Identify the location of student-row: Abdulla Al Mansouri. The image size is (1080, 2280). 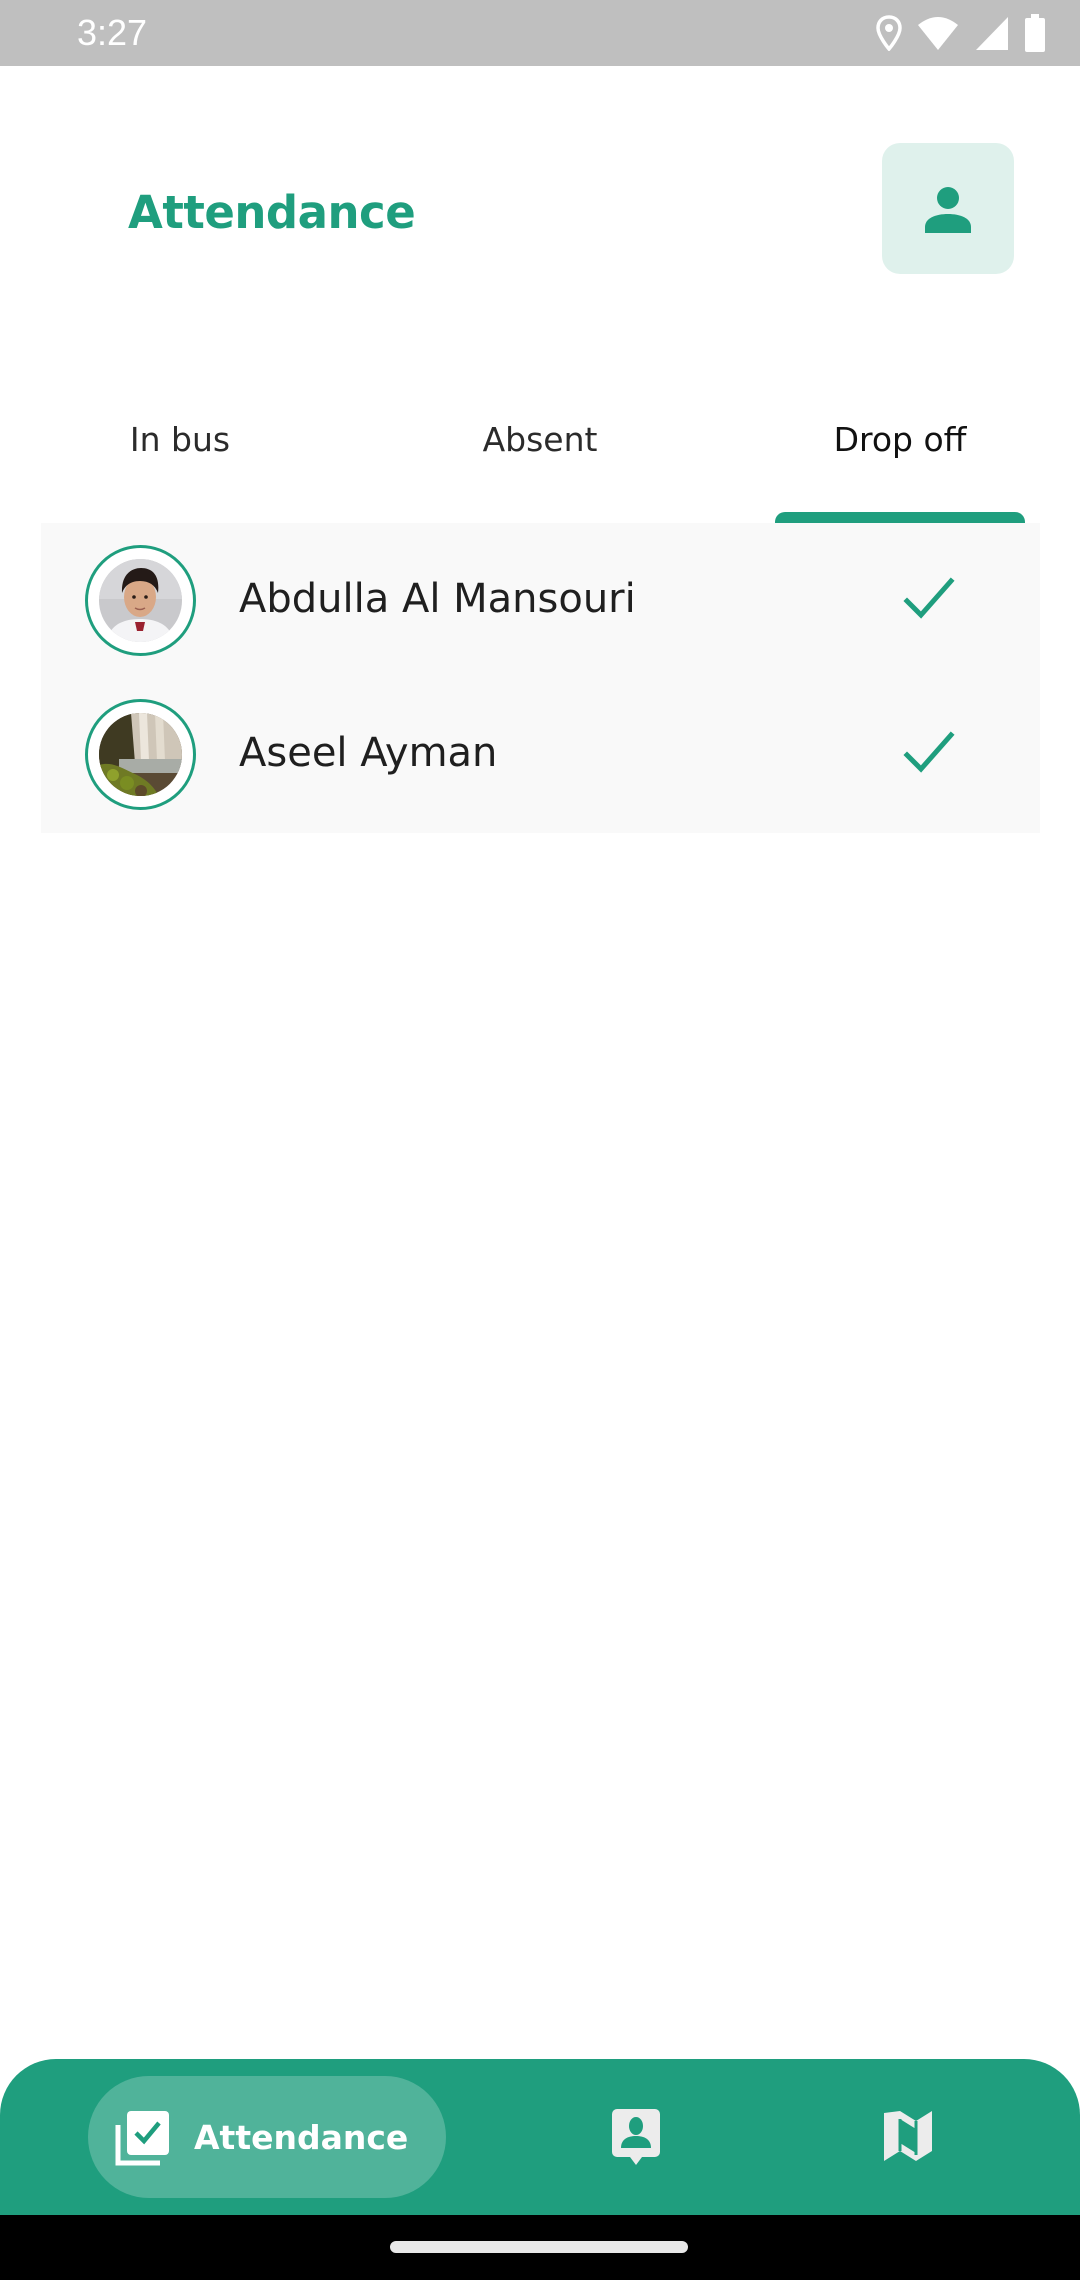
(540, 600).